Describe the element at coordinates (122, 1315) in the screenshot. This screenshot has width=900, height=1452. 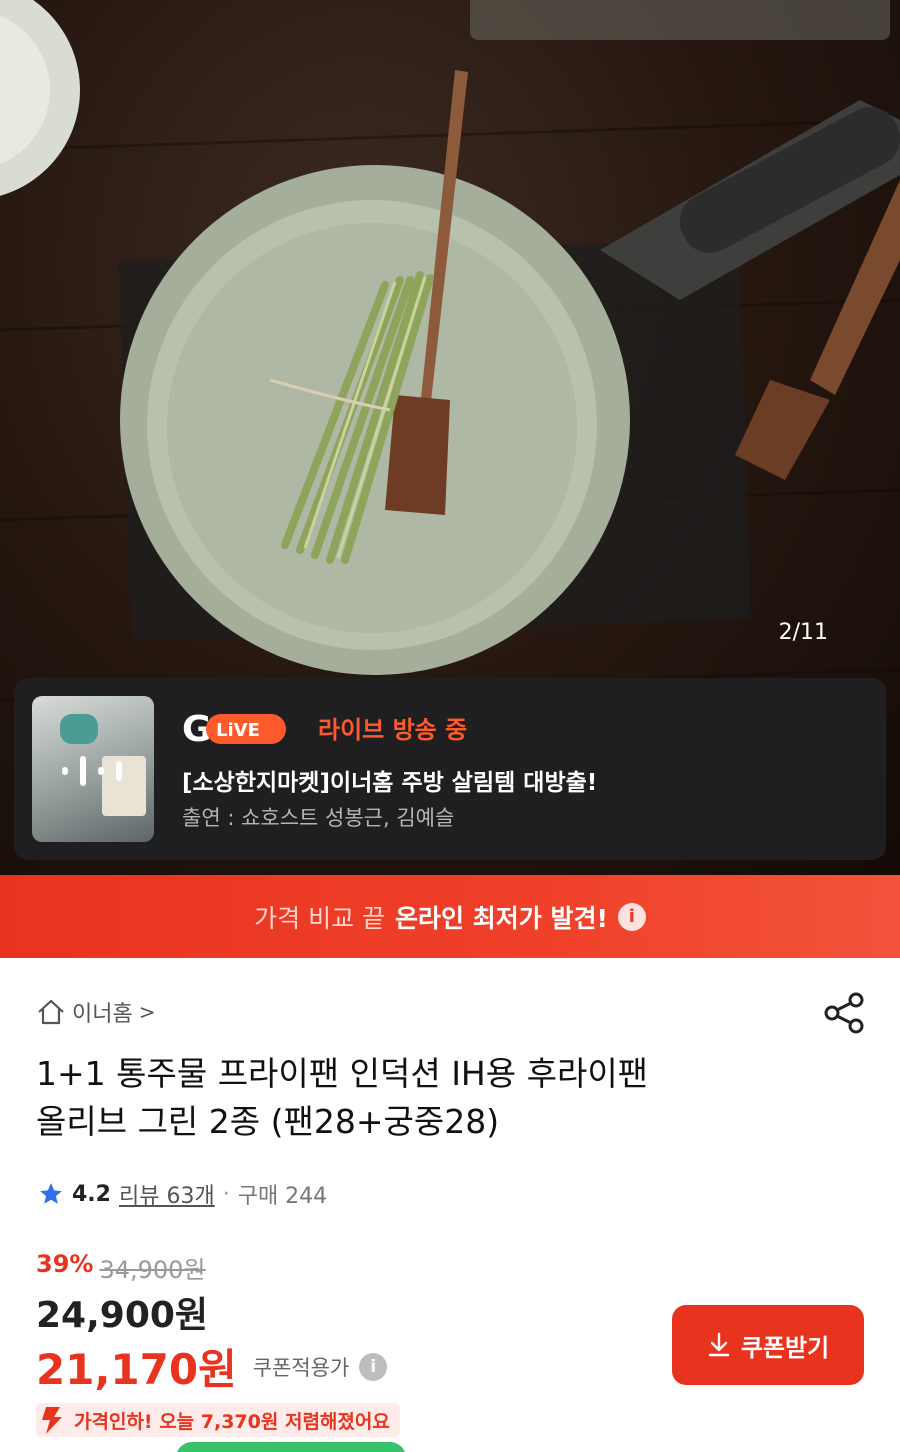
I see `sale-price: 24,900원` at that location.